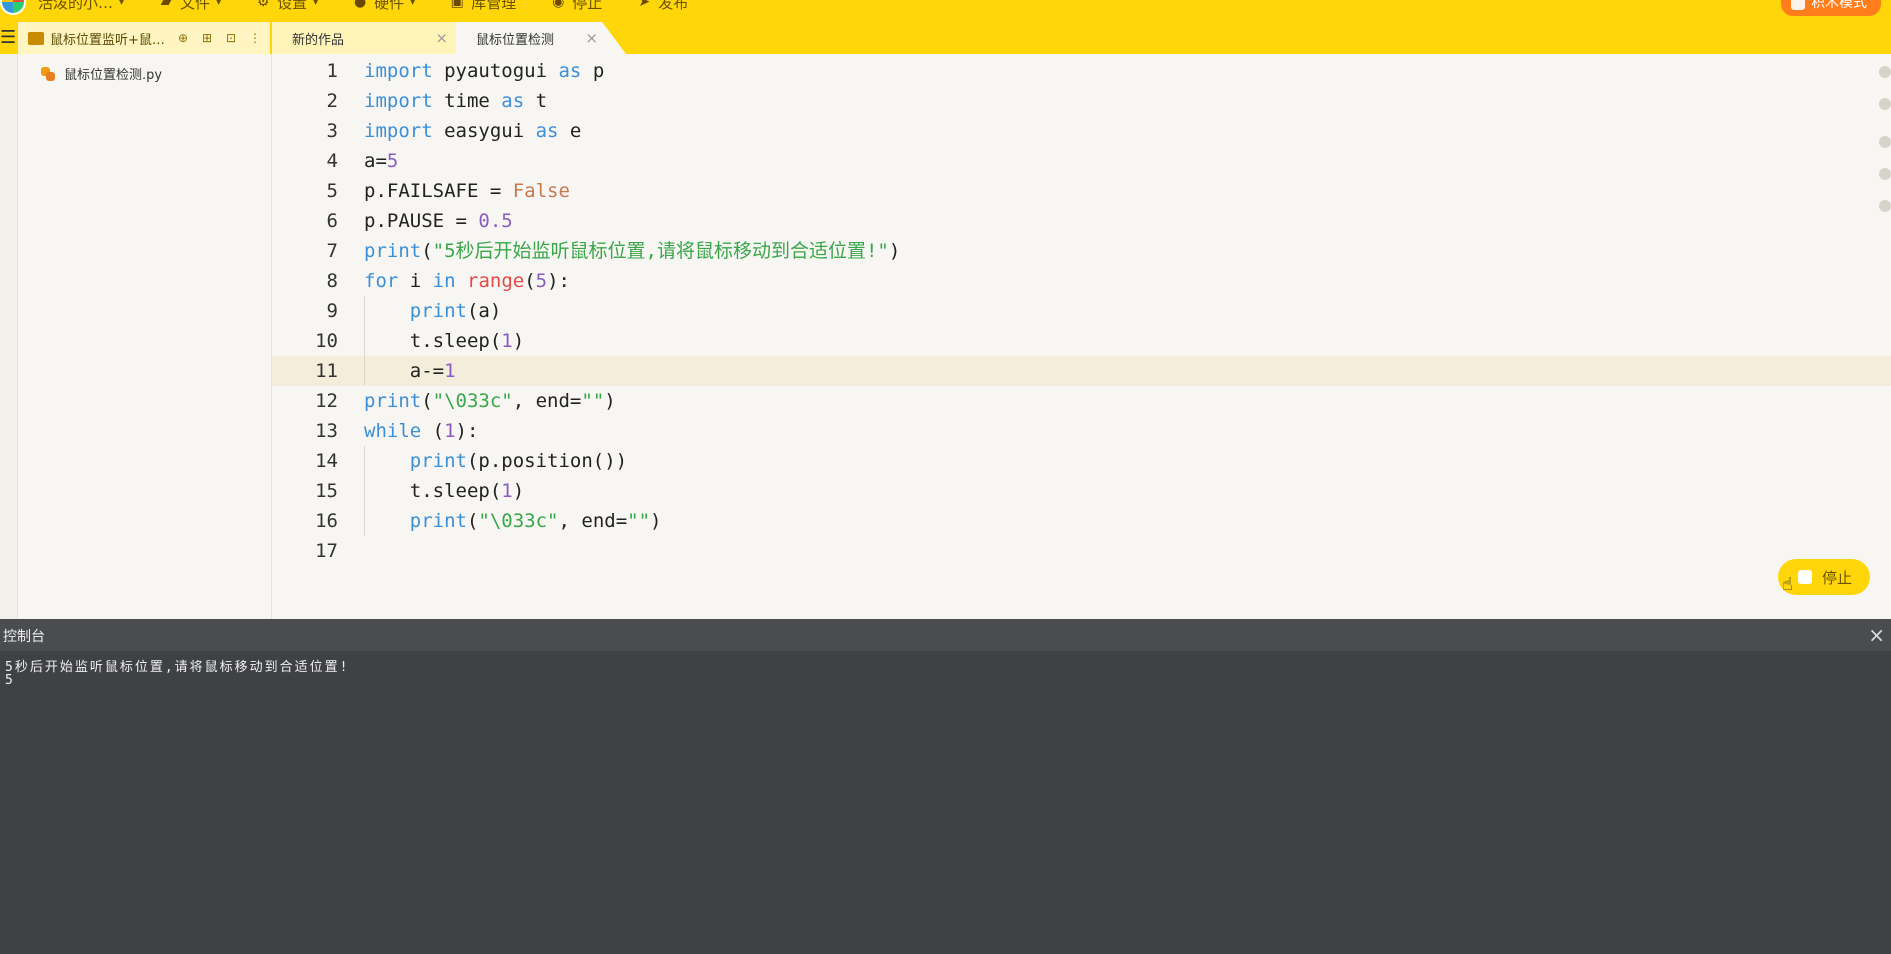 This screenshot has height=954, width=1891. What do you see at coordinates (364, 38) in the screenshot?
I see `tab-new-work: 新的作品 ×` at bounding box center [364, 38].